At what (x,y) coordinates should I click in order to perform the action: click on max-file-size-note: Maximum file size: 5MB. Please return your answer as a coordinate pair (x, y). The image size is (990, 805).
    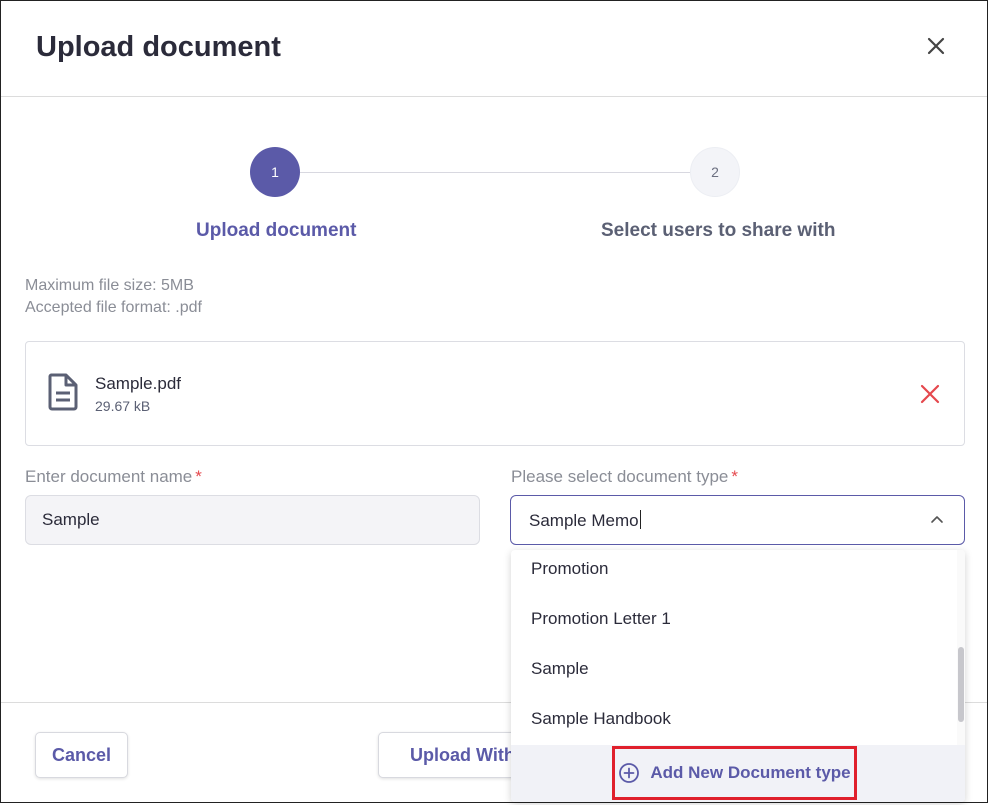
    Looking at the image, I should click on (109, 285).